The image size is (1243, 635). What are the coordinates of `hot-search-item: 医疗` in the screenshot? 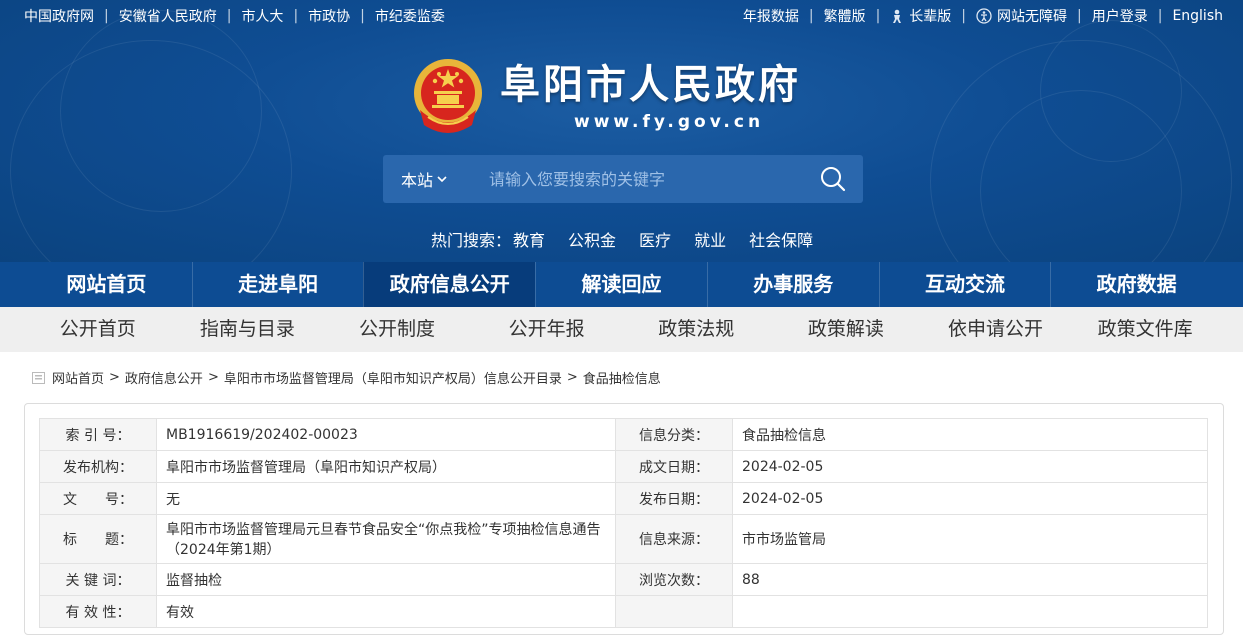 It's located at (655, 239).